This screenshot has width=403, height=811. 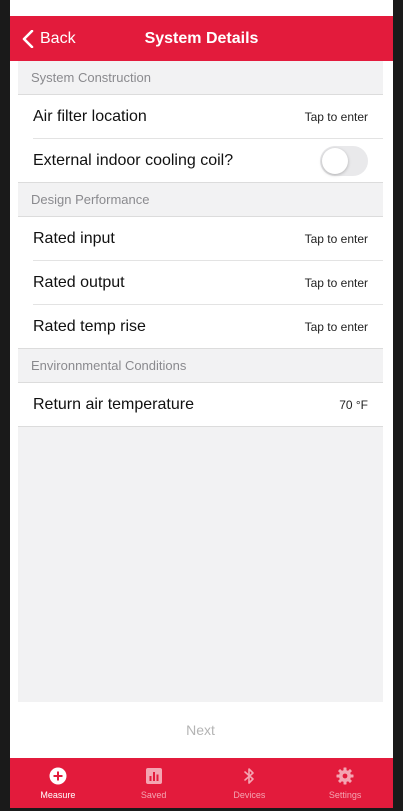 What do you see at coordinates (28, 38) in the screenshot?
I see `chevron-left-icon` at bounding box center [28, 38].